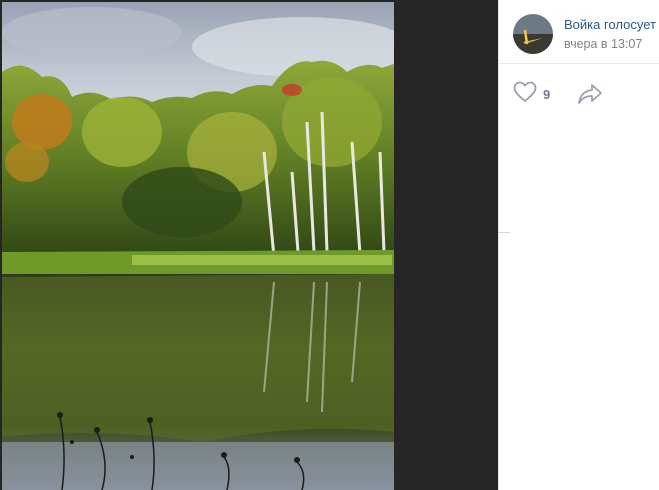 The width and height of the screenshot is (659, 490). What do you see at coordinates (525, 94) in the screenshot?
I see `heart-outline-icon` at bounding box center [525, 94].